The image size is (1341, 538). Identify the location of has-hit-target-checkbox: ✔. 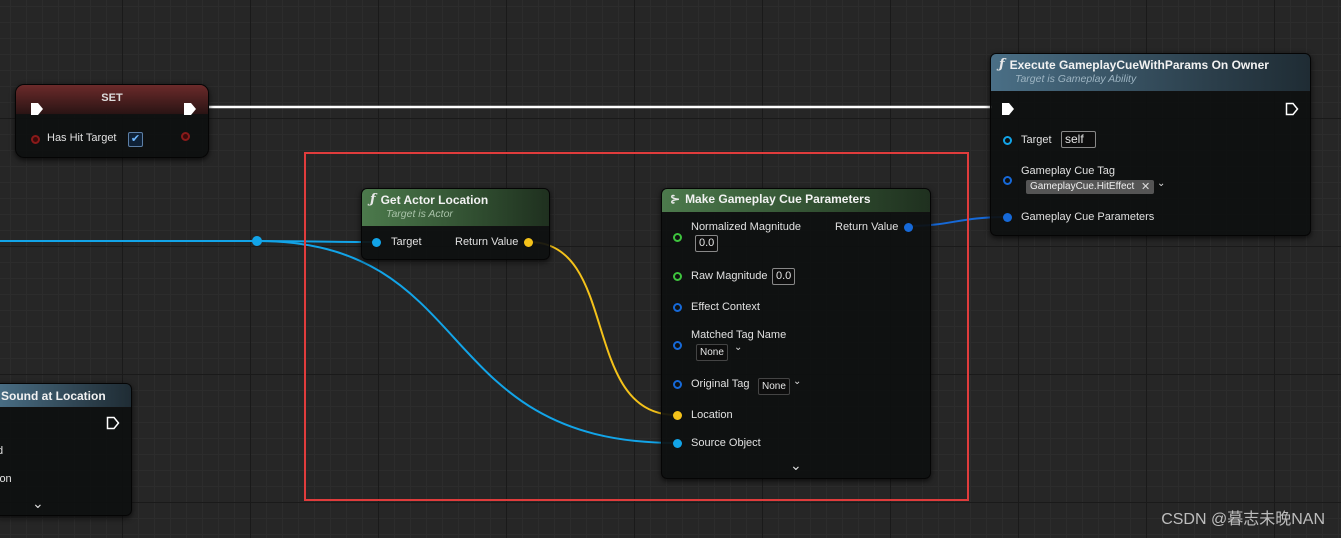
(135, 139).